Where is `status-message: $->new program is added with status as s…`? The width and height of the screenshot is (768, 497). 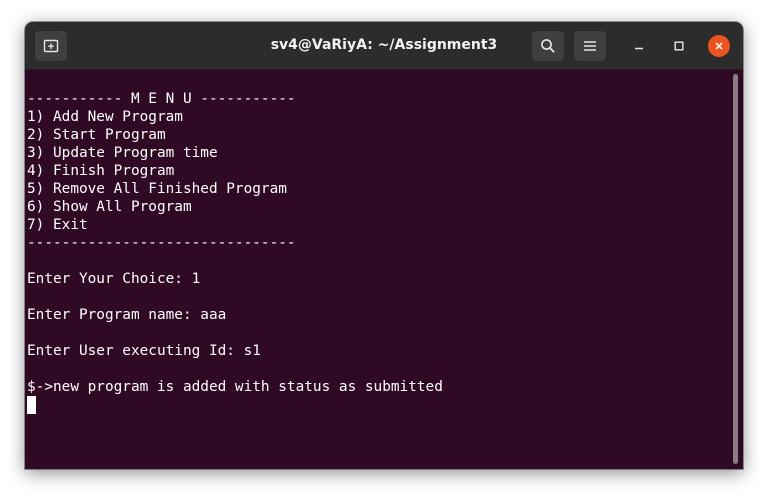
status-message: $->new program is added with status as s… is located at coordinates (235, 387).